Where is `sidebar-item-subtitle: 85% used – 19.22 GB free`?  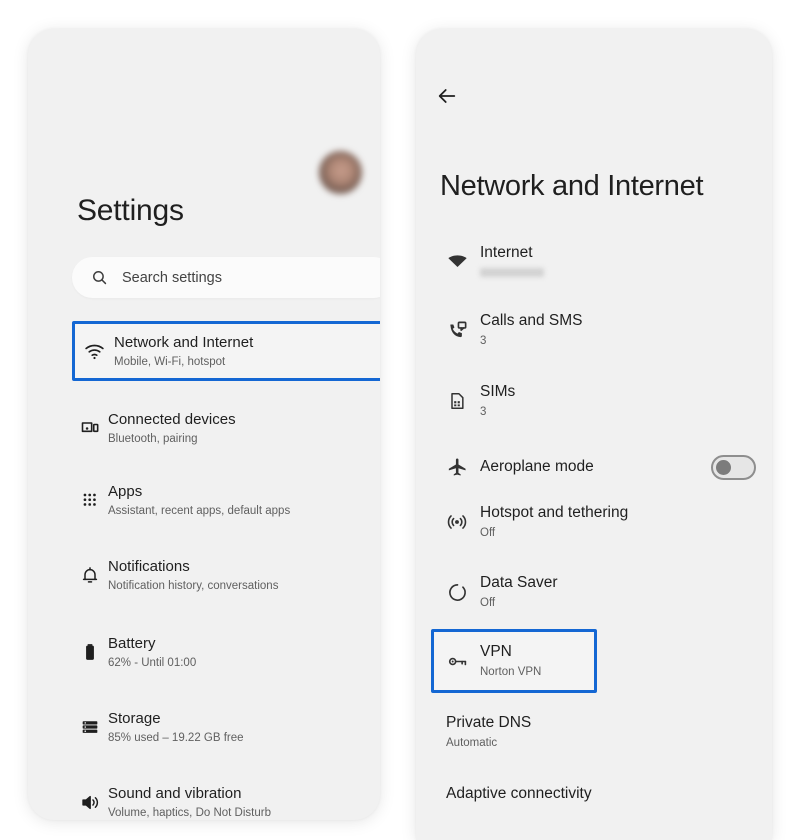 sidebar-item-subtitle: 85% used – 19.22 GB free is located at coordinates (176, 737).